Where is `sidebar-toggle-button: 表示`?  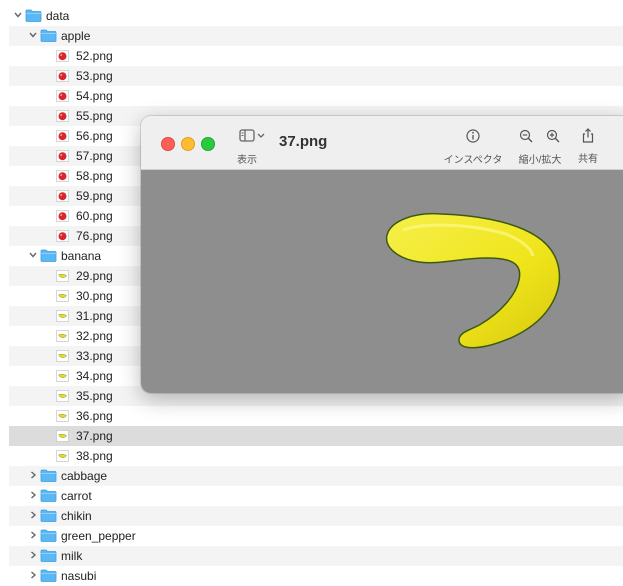
sidebar-toggle-button: 表示 is located at coordinates (252, 147).